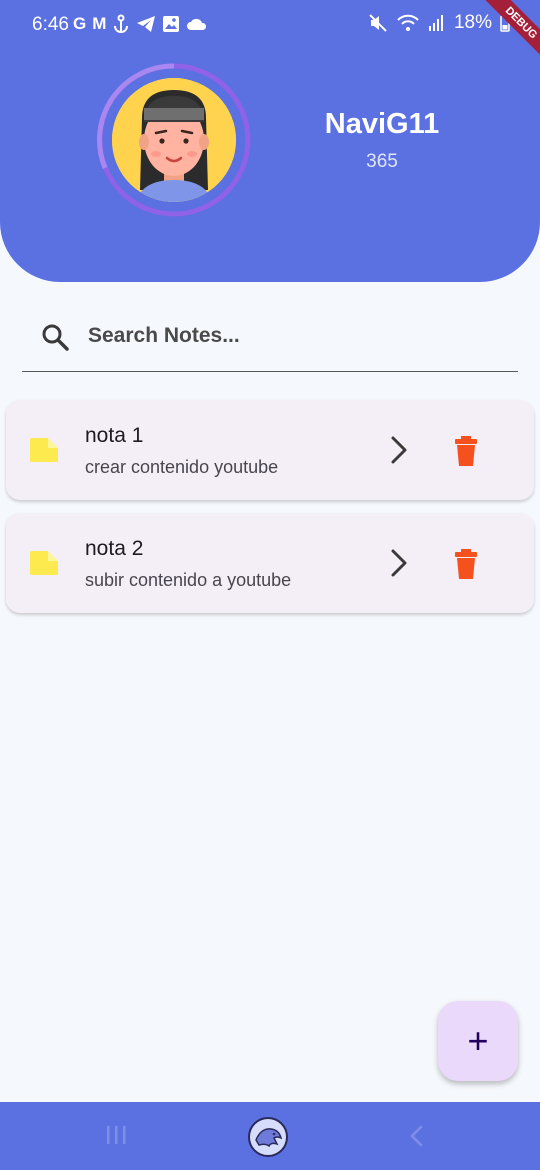 The height and width of the screenshot is (1170, 540). What do you see at coordinates (408, 22) in the screenshot?
I see `wifi-icon` at bounding box center [408, 22].